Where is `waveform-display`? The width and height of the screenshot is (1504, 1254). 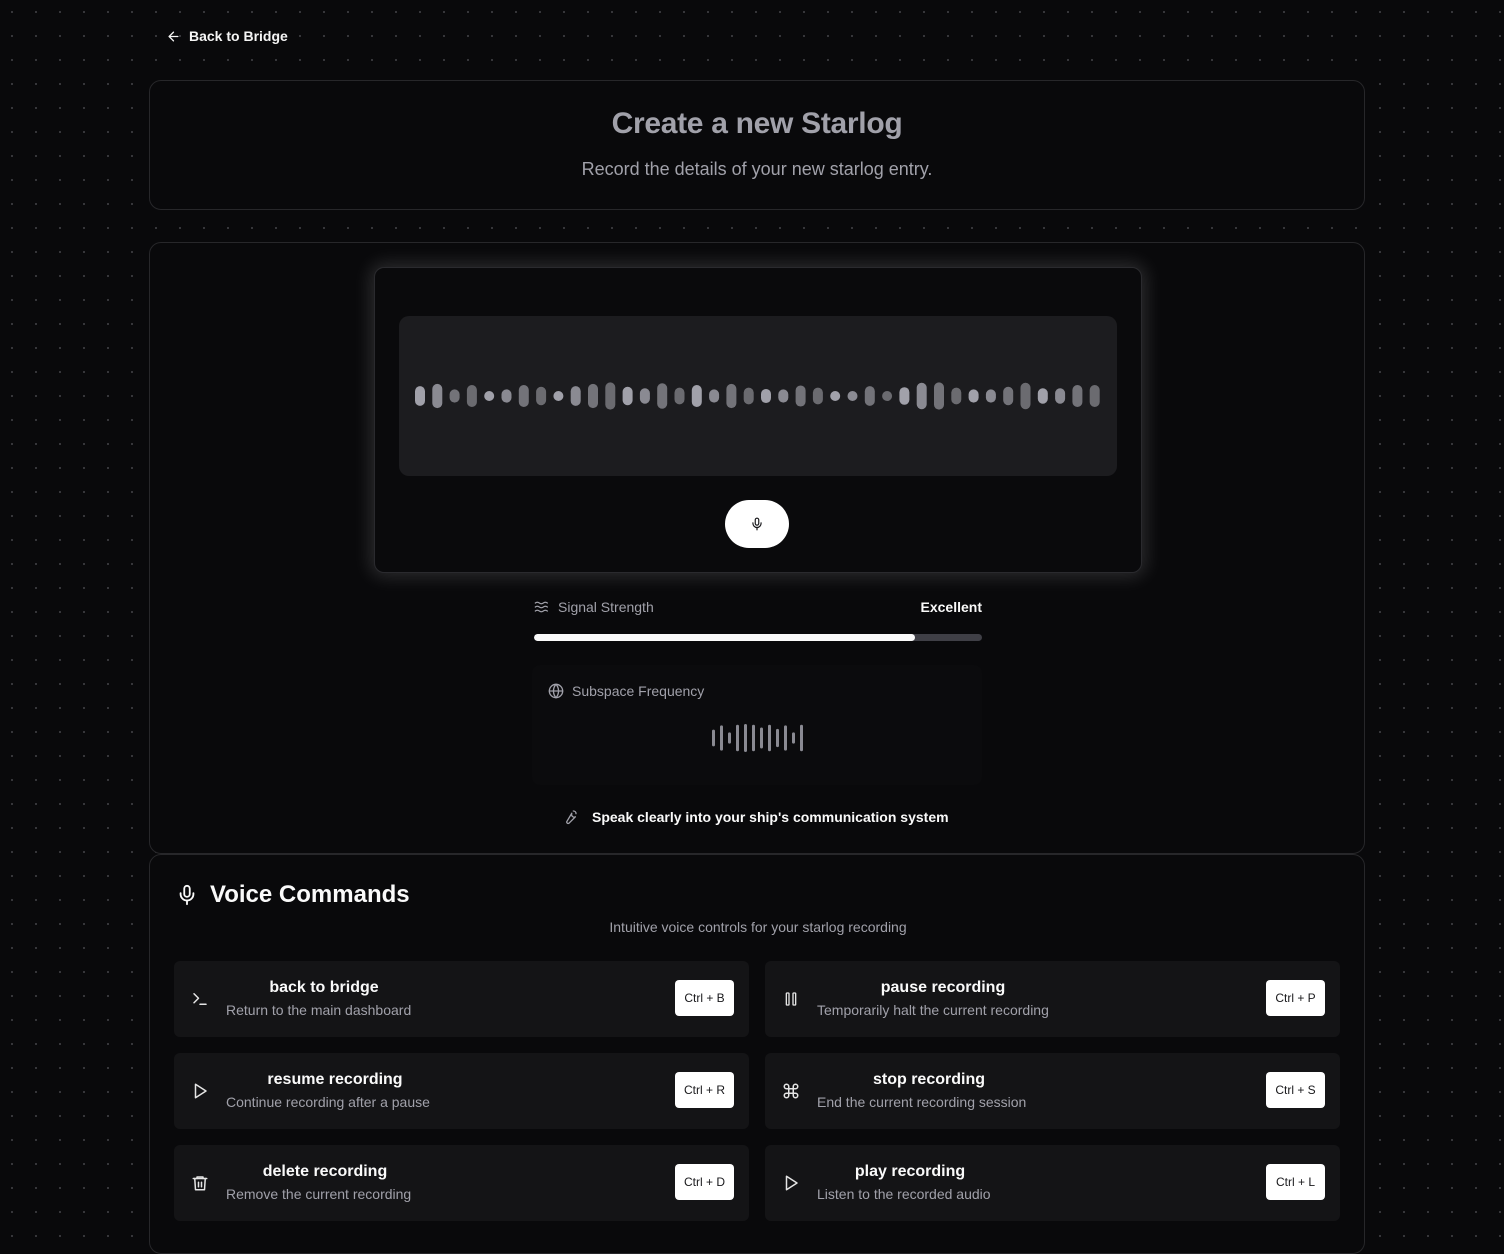 waveform-display is located at coordinates (758, 396).